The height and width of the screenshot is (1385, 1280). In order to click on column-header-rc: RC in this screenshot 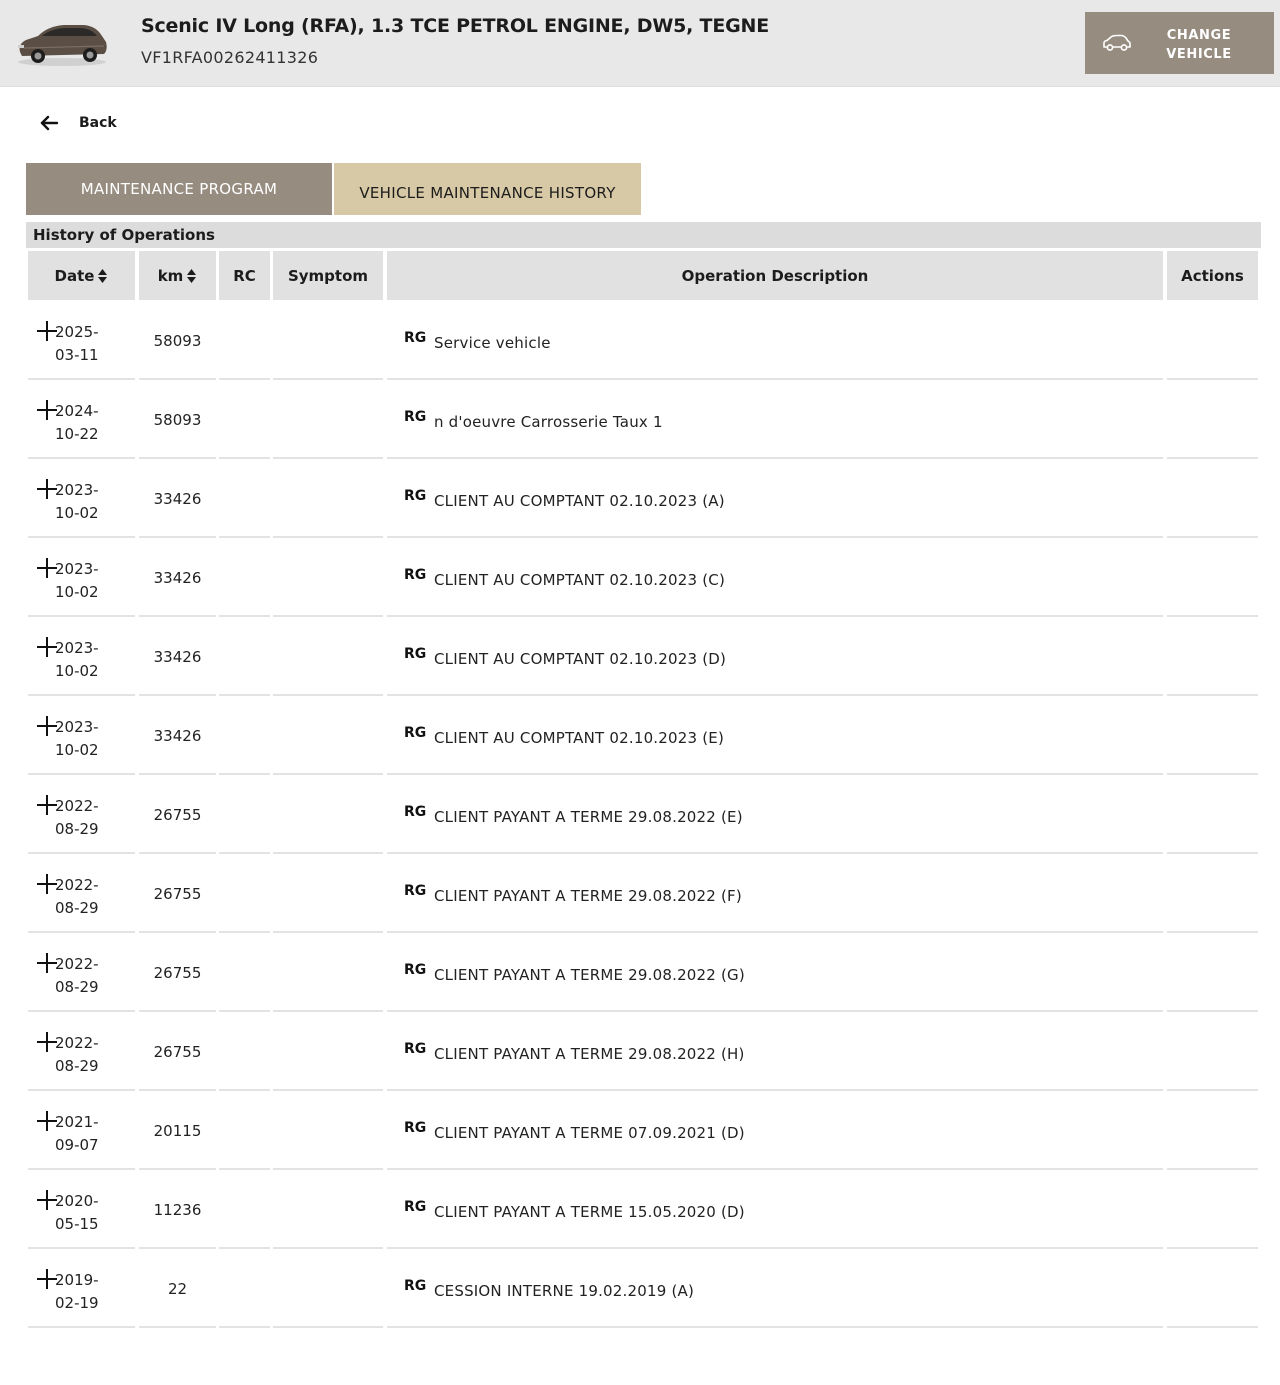, I will do `click(244, 275)`.